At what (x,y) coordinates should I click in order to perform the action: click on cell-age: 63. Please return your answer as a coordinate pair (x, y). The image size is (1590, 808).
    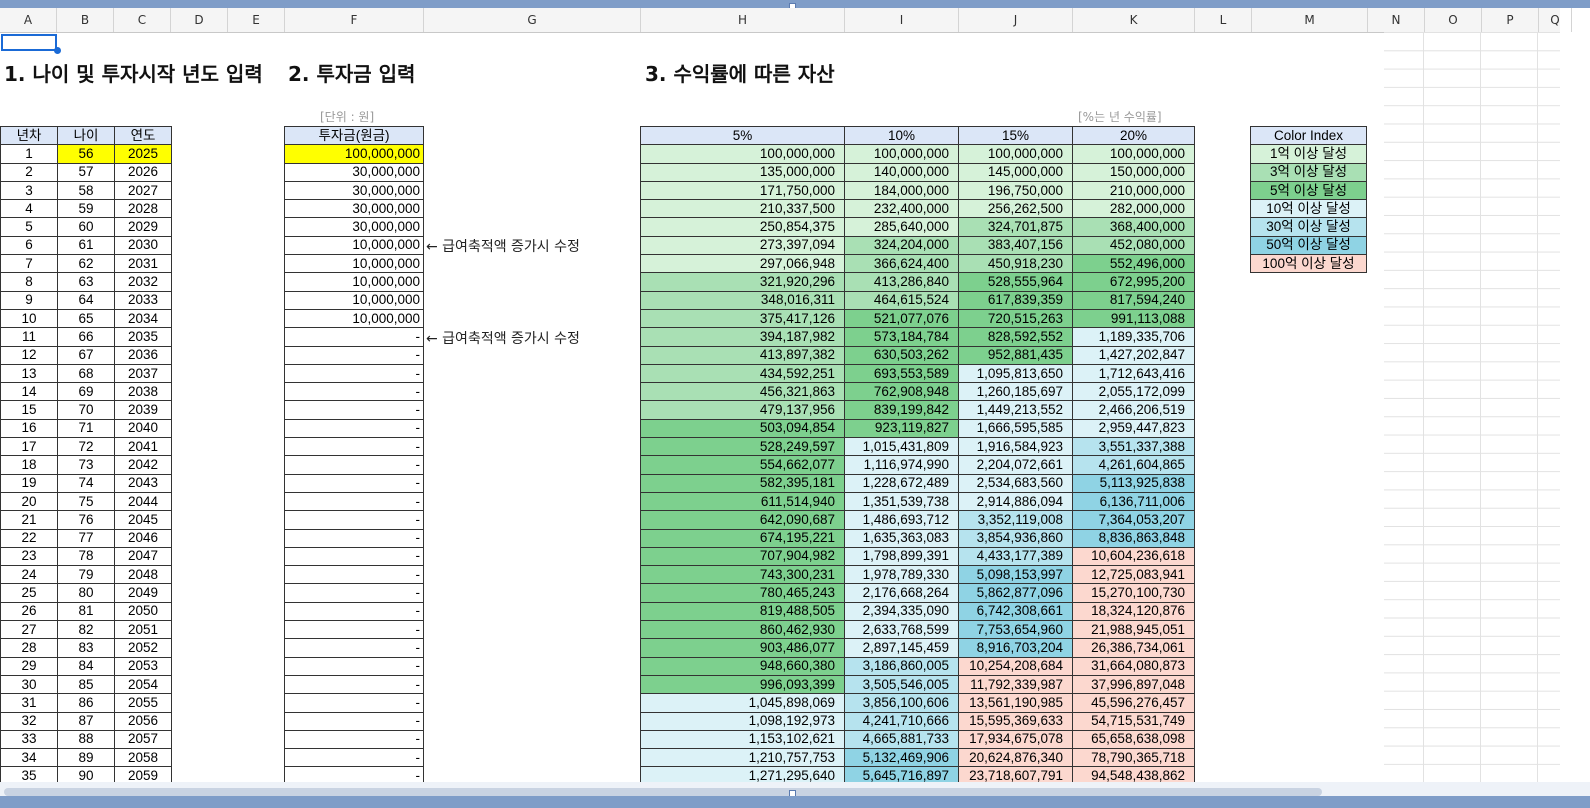
    Looking at the image, I should click on (86, 282).